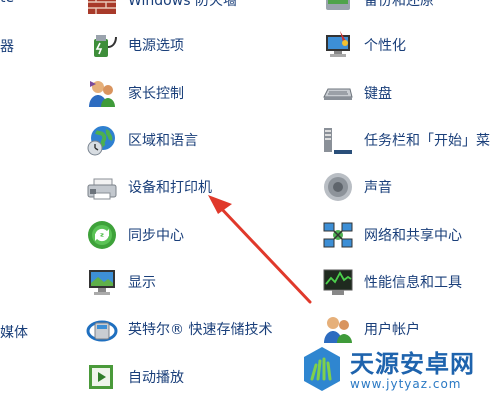 The height and width of the screenshot is (400, 500). What do you see at coordinates (102, 93) in the screenshot?
I see `parental-controls-icon` at bounding box center [102, 93].